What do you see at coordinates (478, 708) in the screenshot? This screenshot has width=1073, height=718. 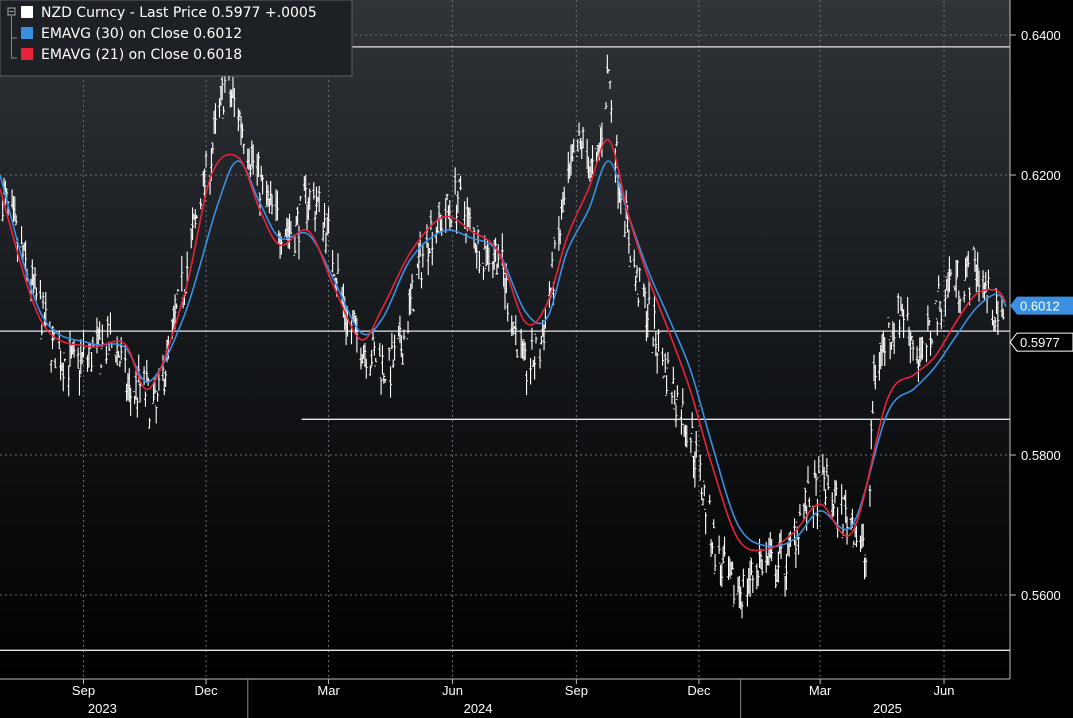 I see `year-label: 2024` at bounding box center [478, 708].